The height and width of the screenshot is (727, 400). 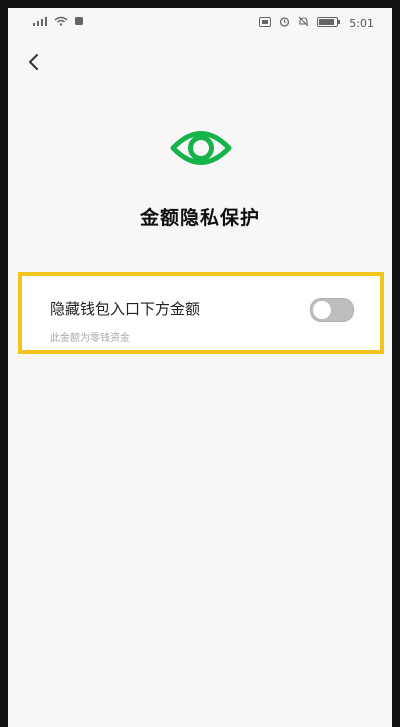 I want to click on status-right-icons: 5:01, so click(x=316, y=23).